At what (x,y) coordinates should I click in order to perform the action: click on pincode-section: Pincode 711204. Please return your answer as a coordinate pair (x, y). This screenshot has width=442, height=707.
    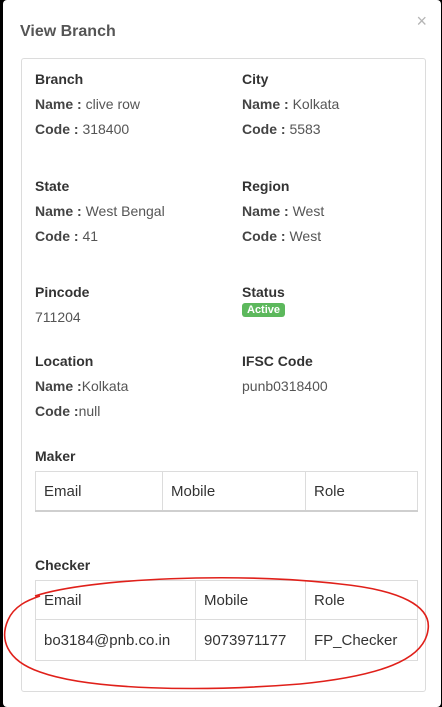
    Looking at the image, I should click on (62, 304).